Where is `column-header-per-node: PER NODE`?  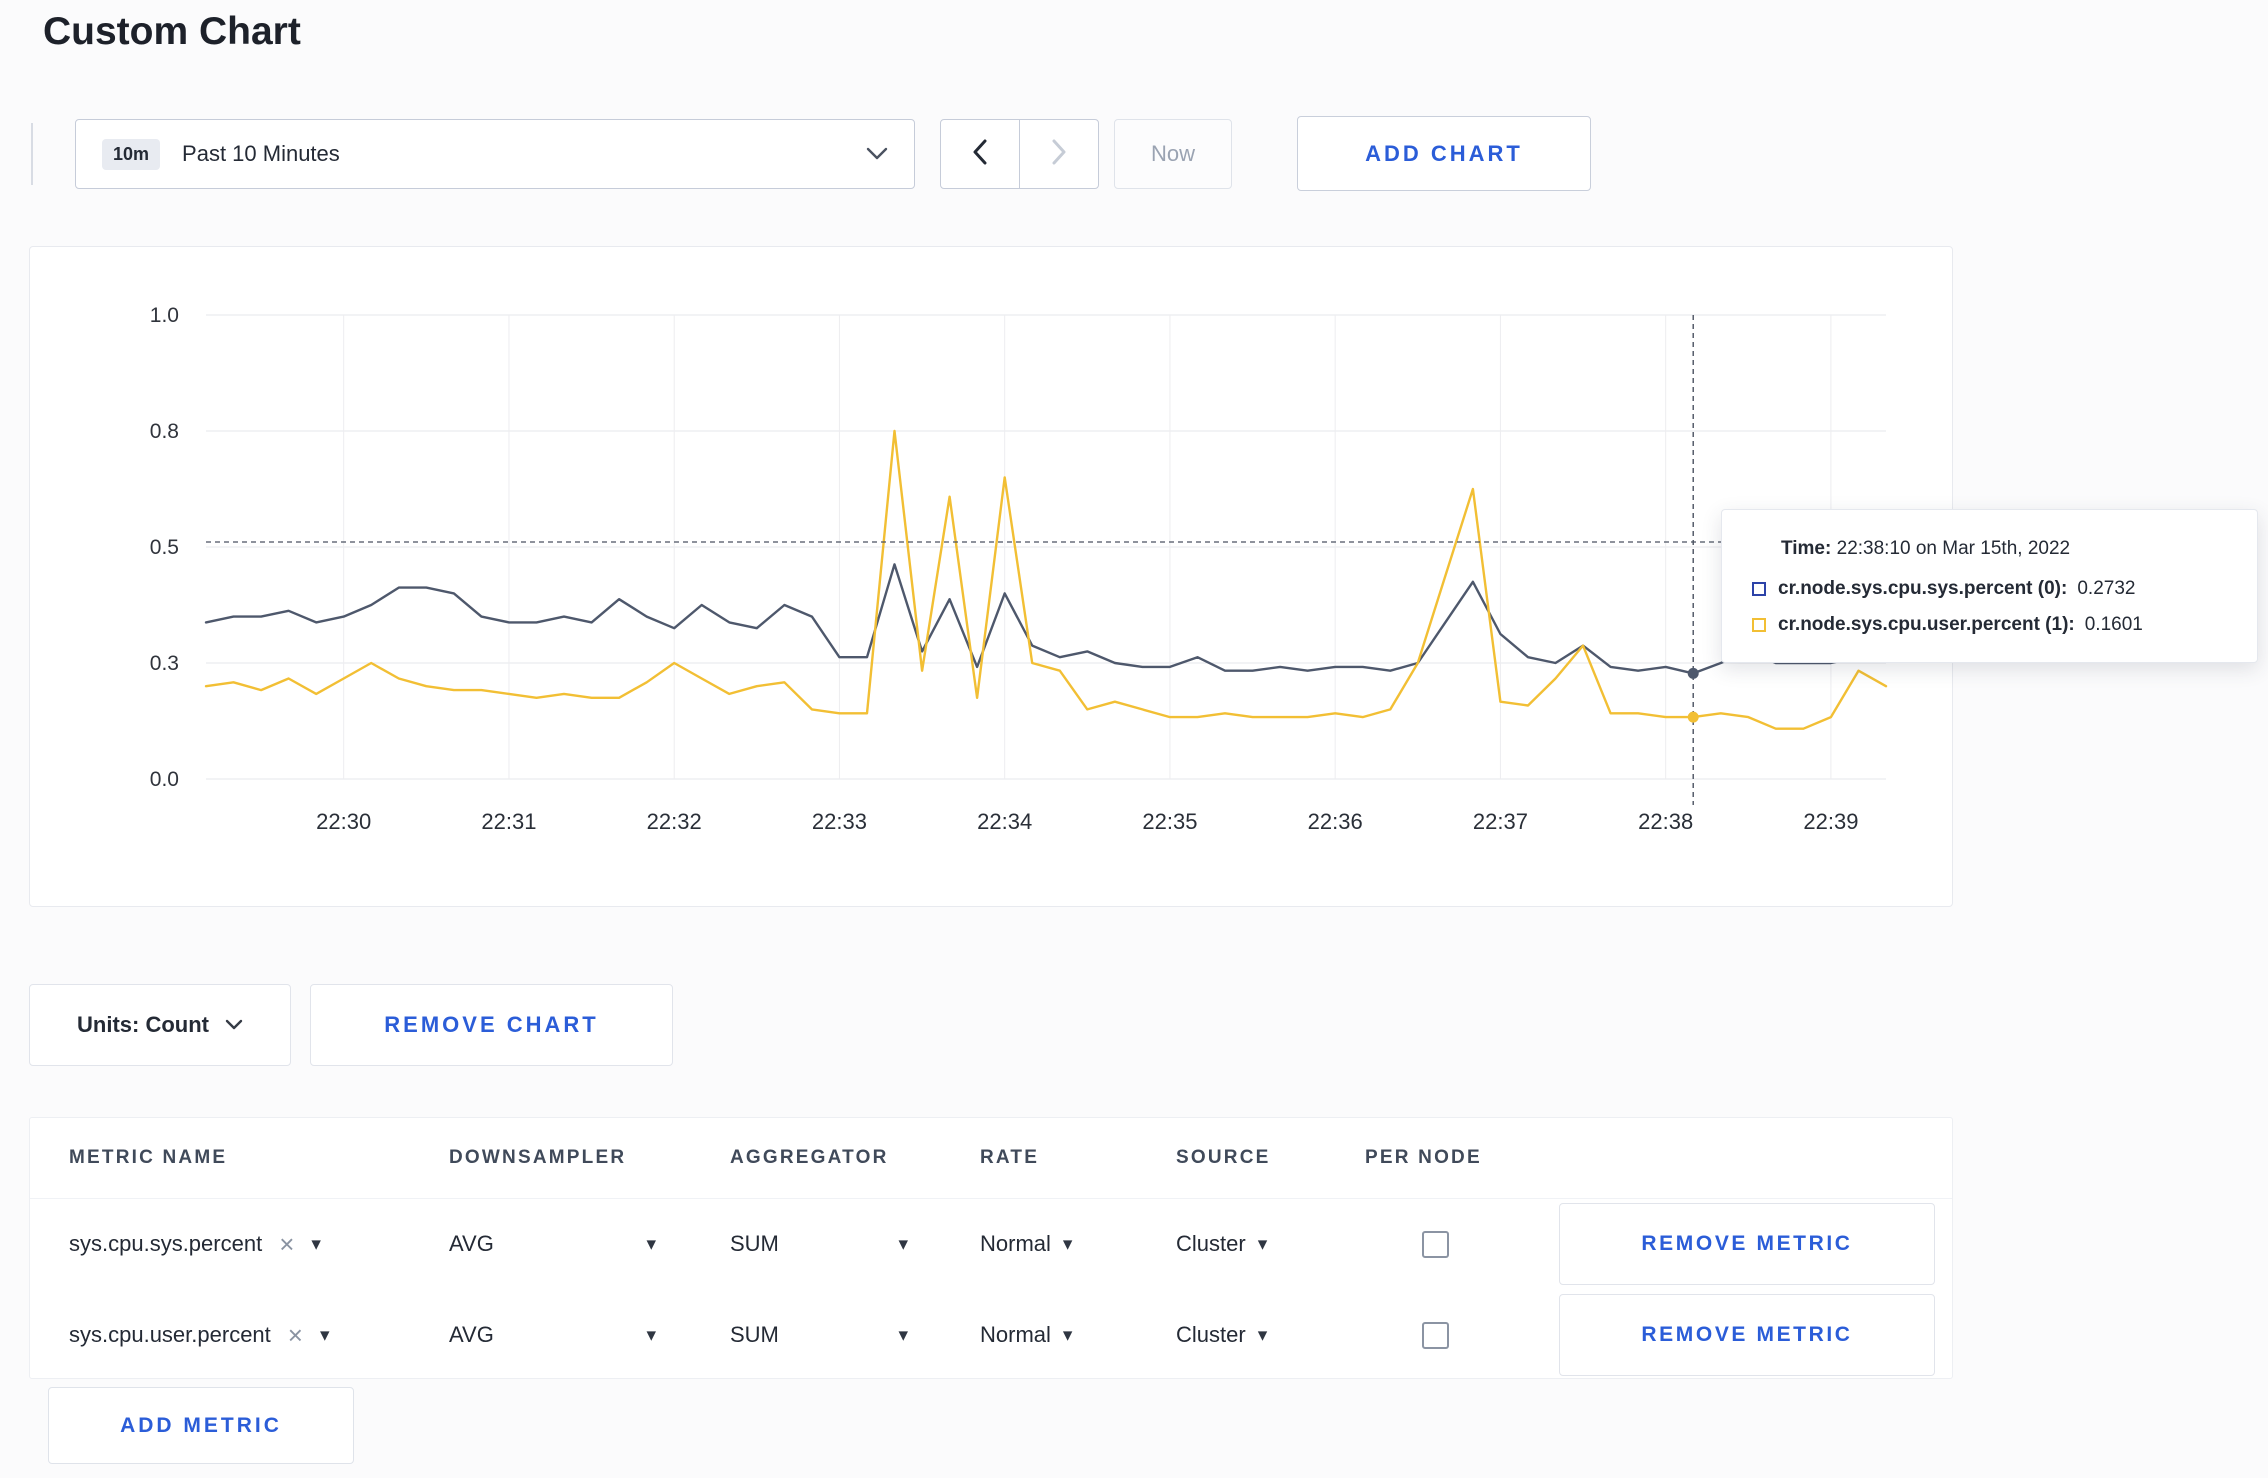
column-header-per-node: PER NODE is located at coordinates (1423, 1157).